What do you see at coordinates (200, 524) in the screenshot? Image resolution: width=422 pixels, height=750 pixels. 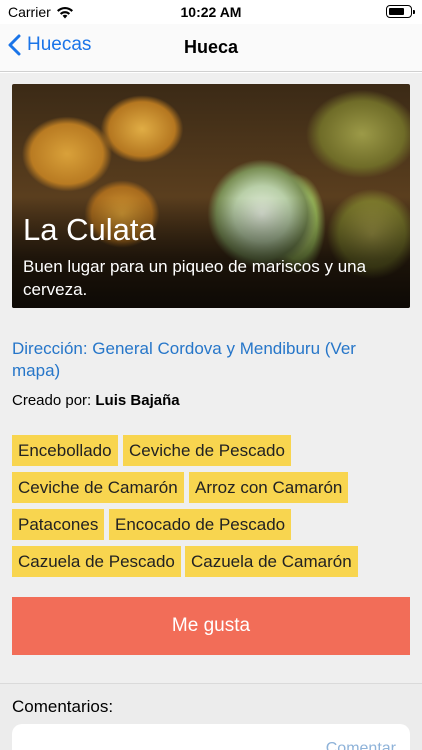 I see `dish-tag: Encocado de Pescado` at bounding box center [200, 524].